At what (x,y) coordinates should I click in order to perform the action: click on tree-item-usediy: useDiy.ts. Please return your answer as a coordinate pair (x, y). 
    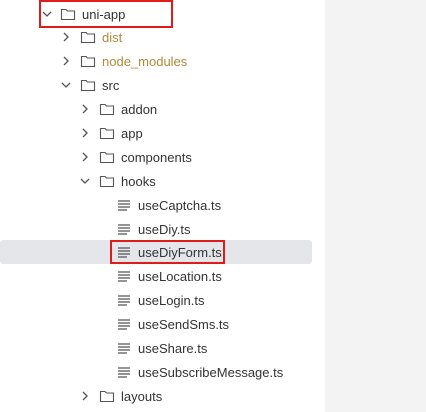
    Looking at the image, I should click on (156, 229).